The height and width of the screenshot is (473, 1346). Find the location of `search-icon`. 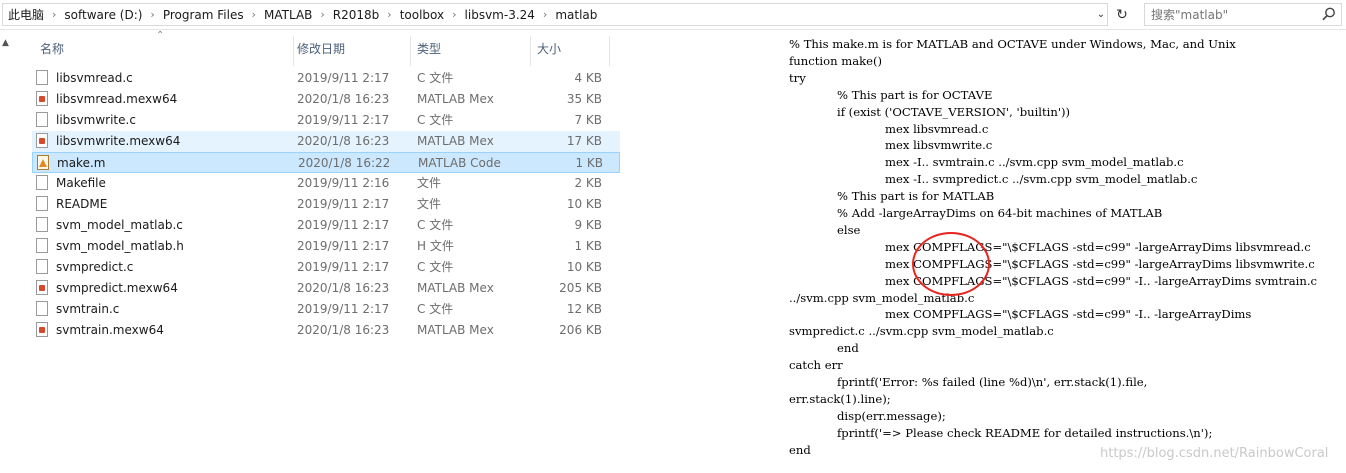

search-icon is located at coordinates (1329, 14).